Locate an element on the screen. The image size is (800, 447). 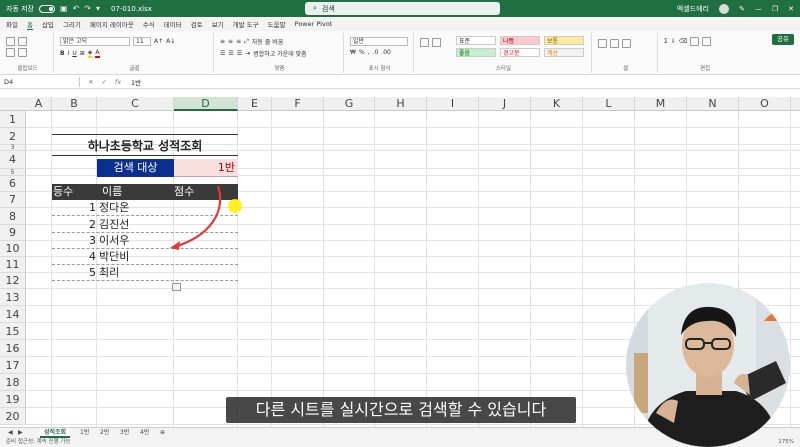
user-name: 엑셀드에리 is located at coordinates (693, 9).